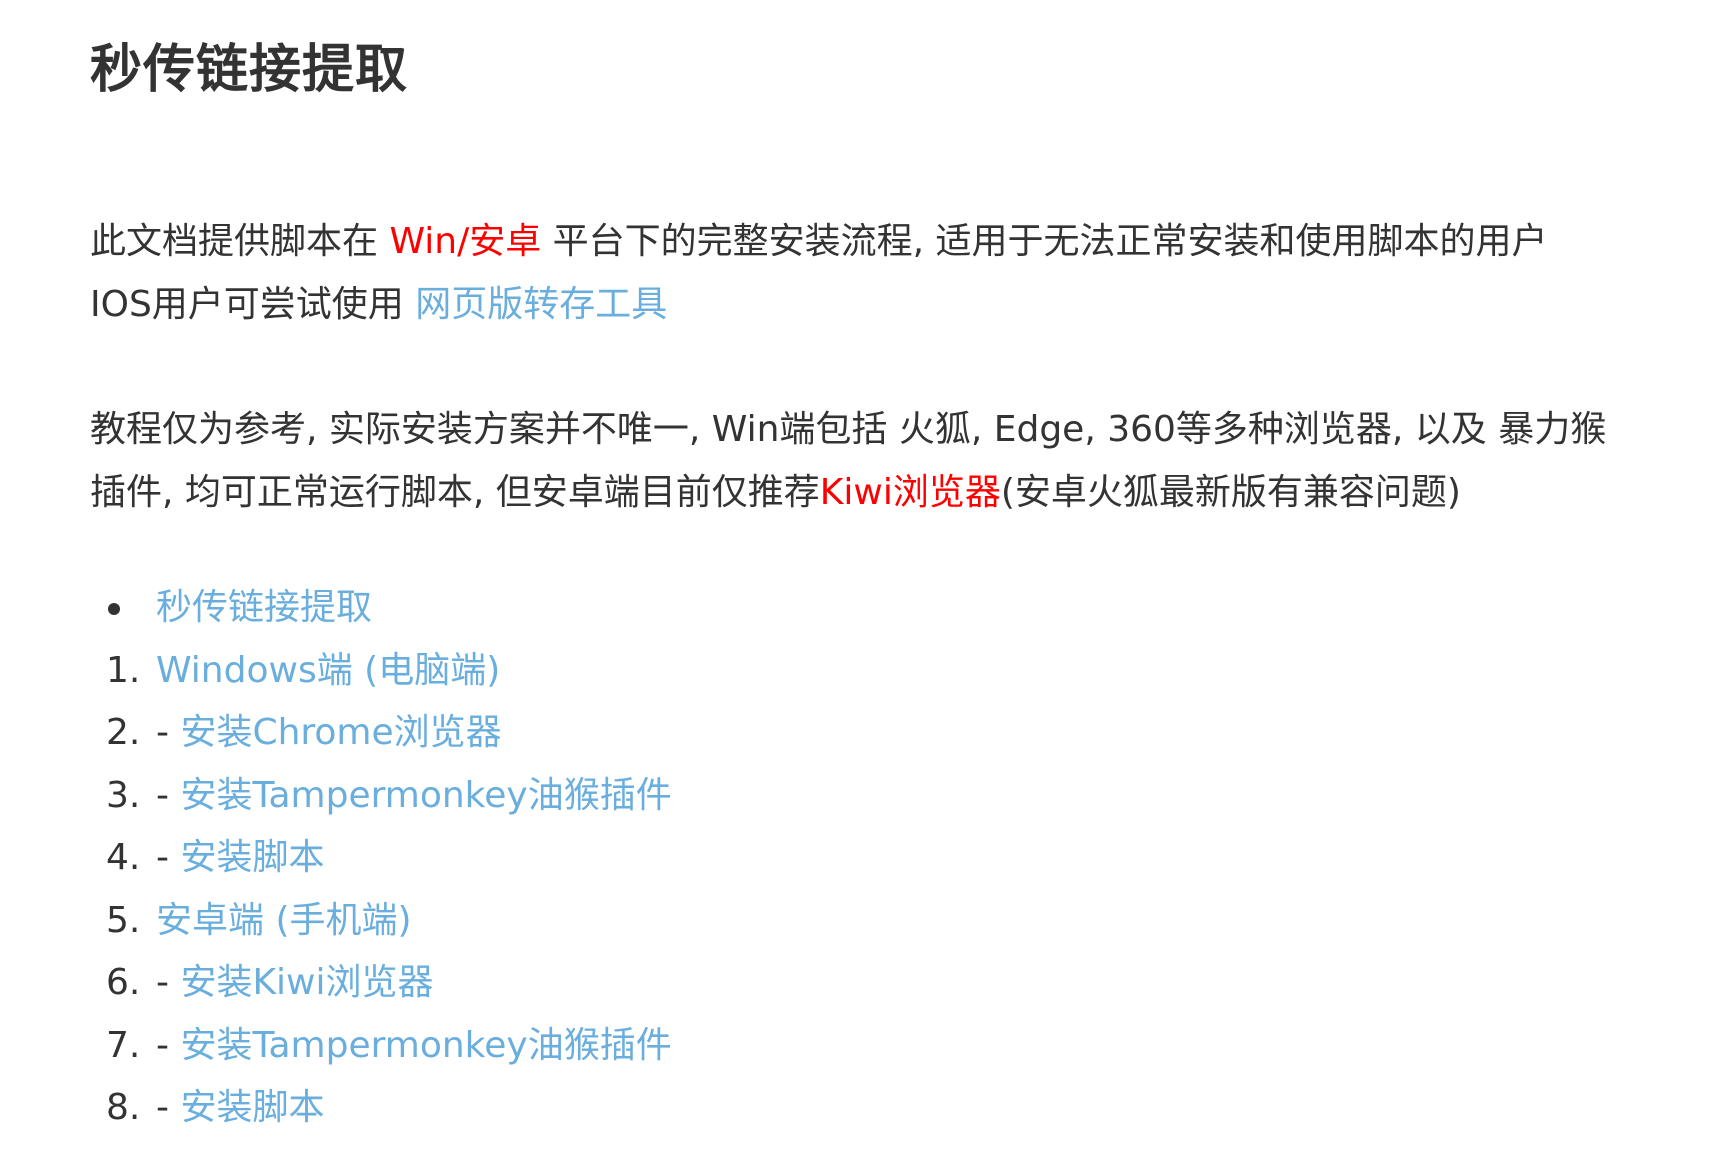 Image resolution: width=1731 pixels, height=1170 pixels. What do you see at coordinates (890, 983) in the screenshot?
I see `toc-item: 6. - 安装Kiwi浏览器` at bounding box center [890, 983].